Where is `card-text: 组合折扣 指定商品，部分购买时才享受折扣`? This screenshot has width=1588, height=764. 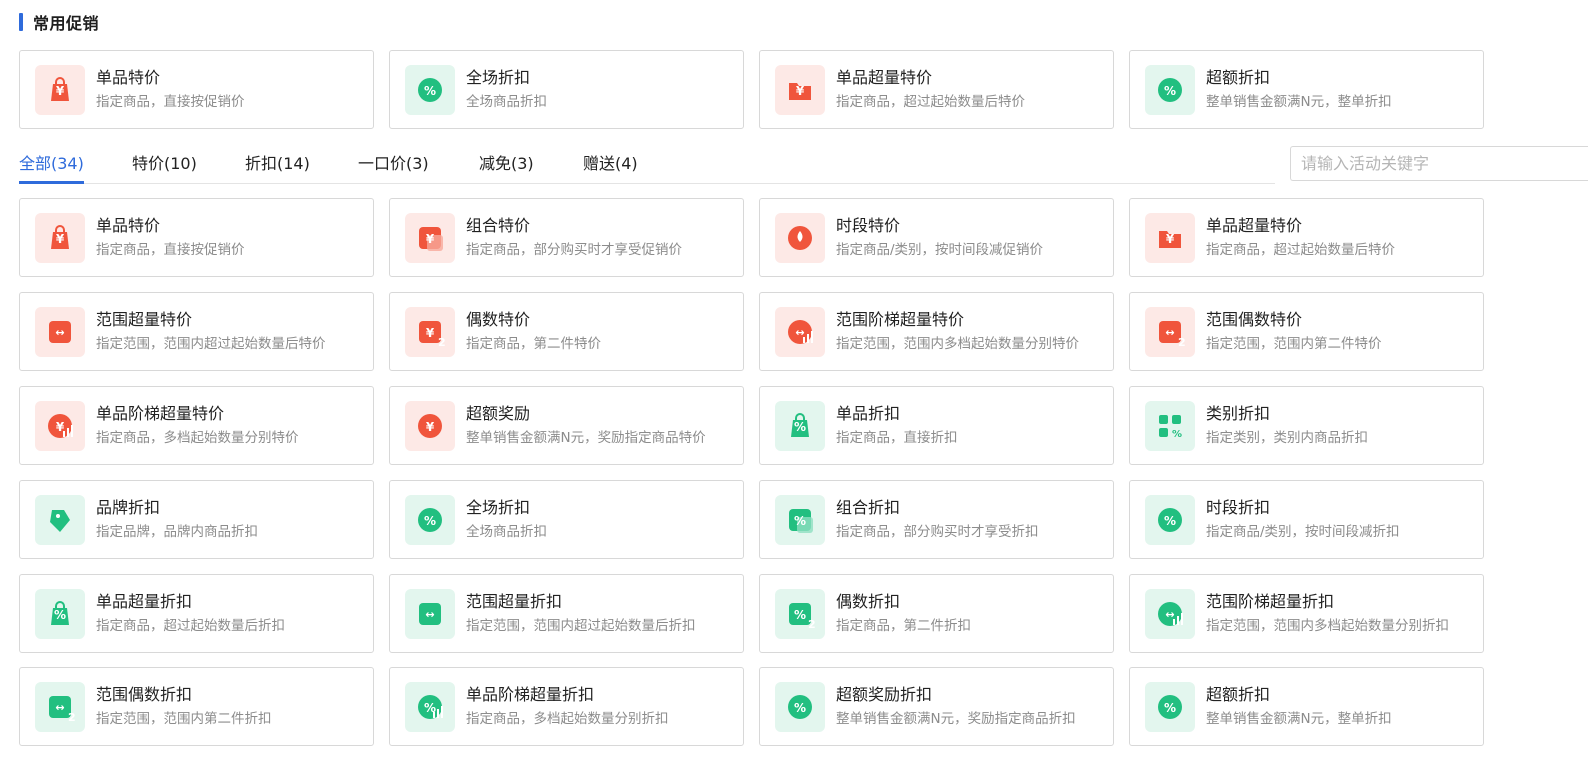
card-text: 组合折扣 指定商品，部分购买时才享受折扣 is located at coordinates (937, 519).